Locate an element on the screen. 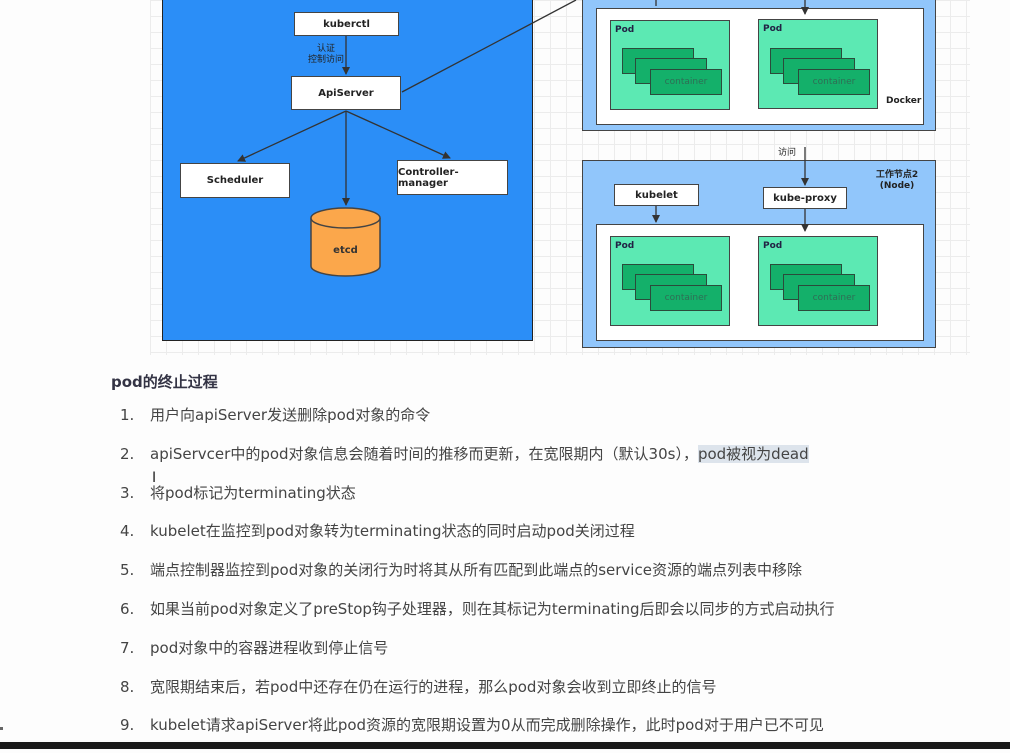  arrow-apiserver-scheduler is located at coordinates (292, 136).